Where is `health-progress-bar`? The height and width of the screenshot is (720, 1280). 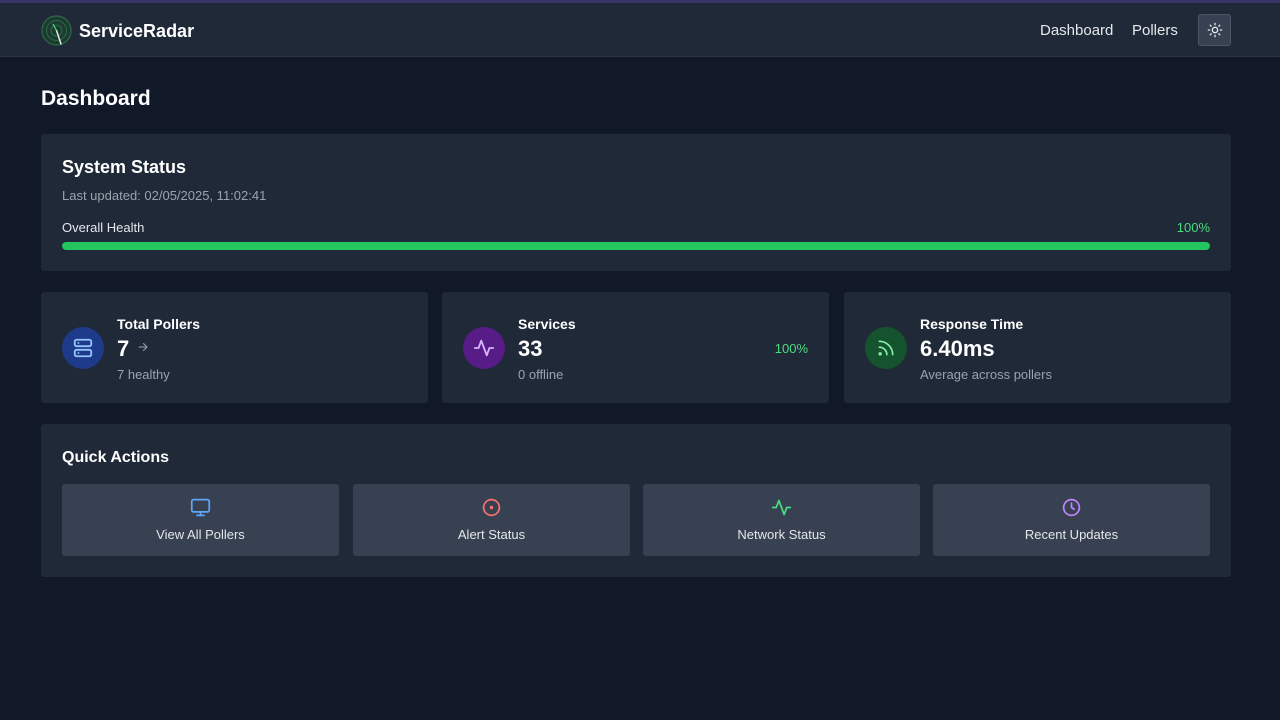 health-progress-bar is located at coordinates (636, 246).